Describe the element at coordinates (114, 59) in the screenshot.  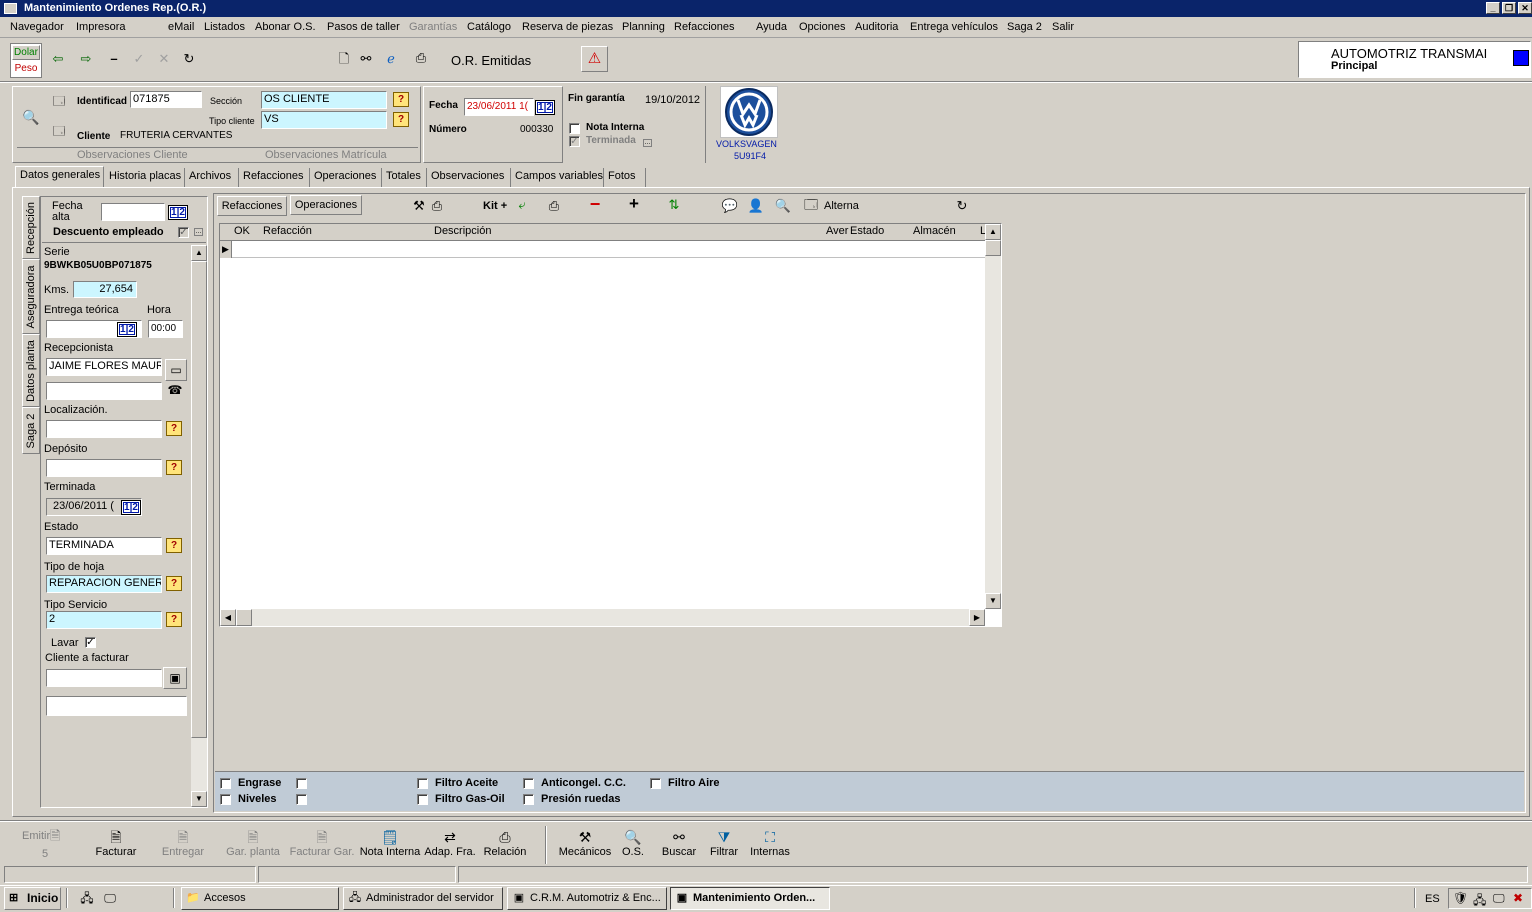
I see `minus-icon: –` at that location.